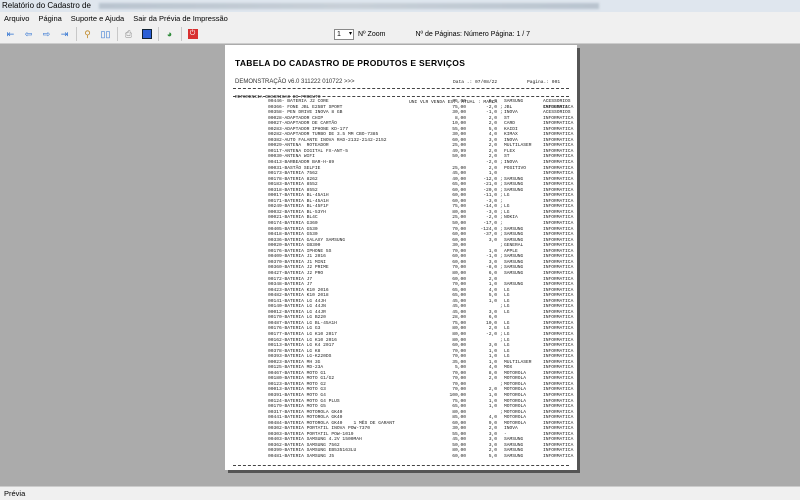 The image size is (800, 500). I want to click on window-title: Relatório do Cadastro de, so click(46, 5).